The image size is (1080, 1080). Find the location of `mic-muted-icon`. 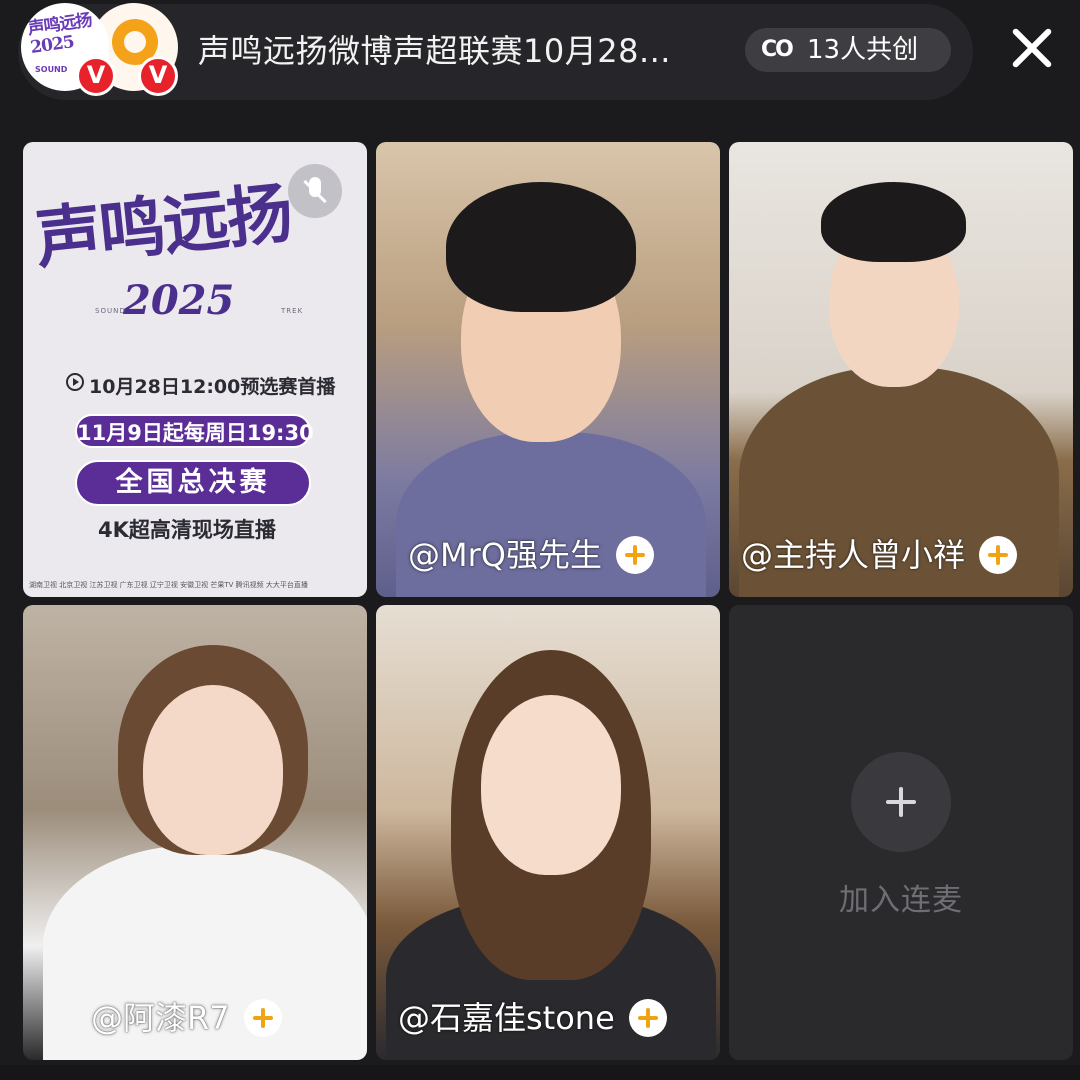

mic-muted-icon is located at coordinates (315, 191).